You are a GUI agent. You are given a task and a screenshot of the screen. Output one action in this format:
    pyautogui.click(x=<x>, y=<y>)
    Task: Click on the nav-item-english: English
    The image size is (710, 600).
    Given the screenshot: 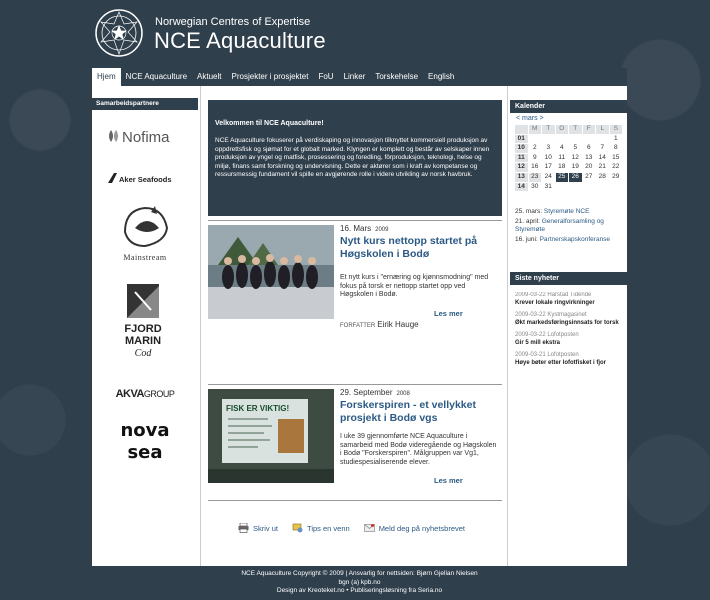 What is the action you would take?
    pyautogui.click(x=441, y=77)
    